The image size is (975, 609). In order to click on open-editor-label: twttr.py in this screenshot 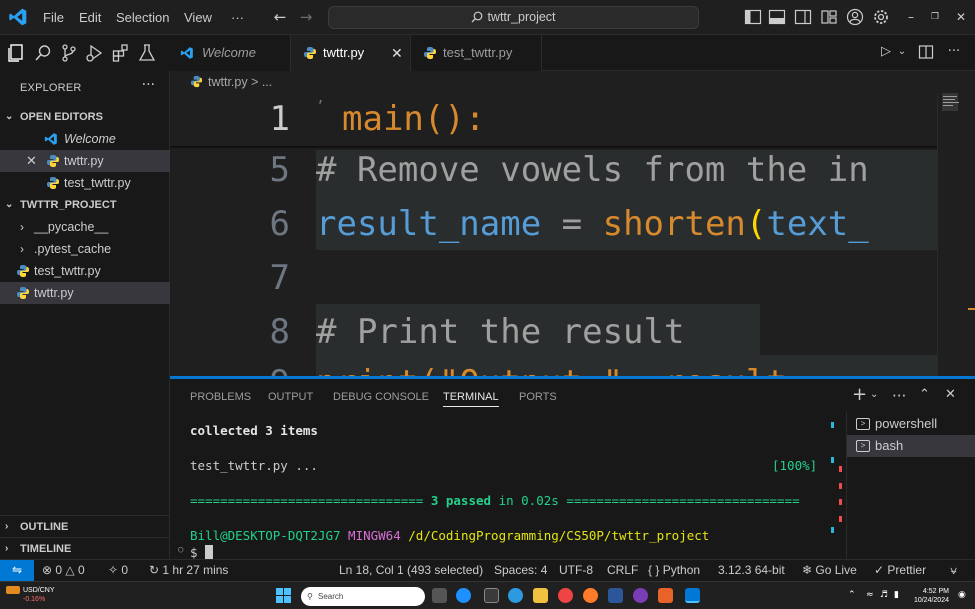, I will do `click(84, 161)`.